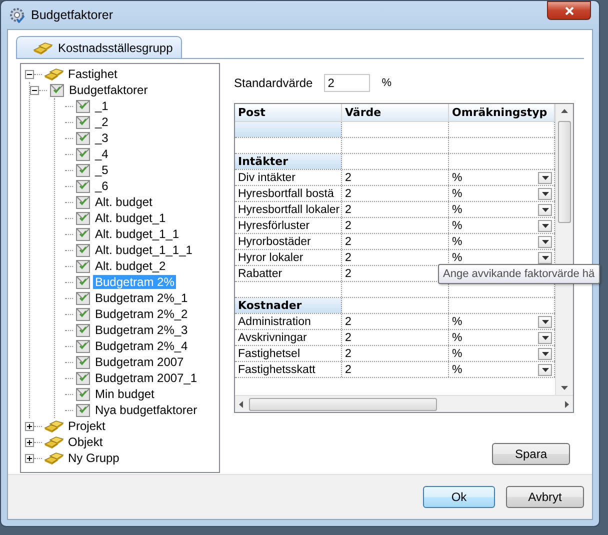  What do you see at coordinates (269, 354) in the screenshot?
I see `table-cell: Fastighetsel` at bounding box center [269, 354].